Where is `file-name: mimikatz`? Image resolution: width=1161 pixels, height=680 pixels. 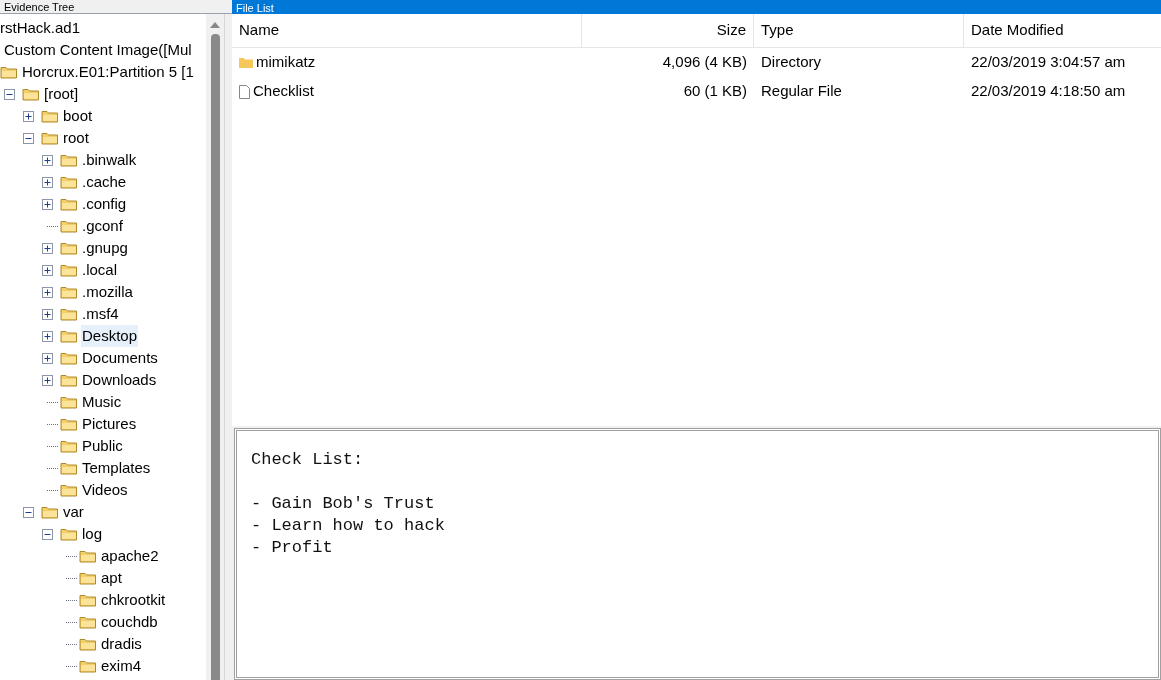
file-name: mimikatz is located at coordinates (286, 62).